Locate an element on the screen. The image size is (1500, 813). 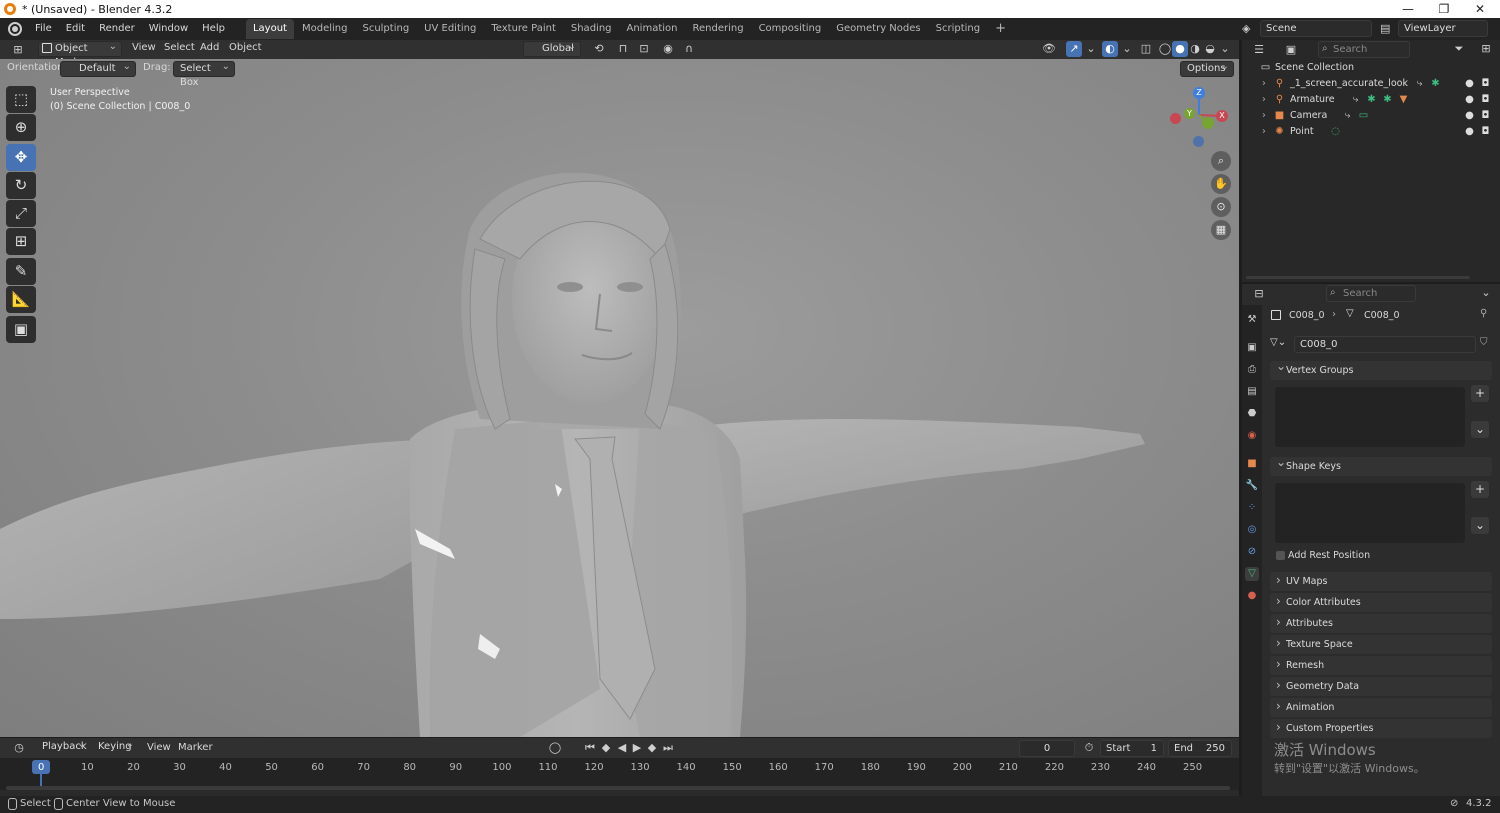
properties-search-input: Search is located at coordinates (1371, 293).